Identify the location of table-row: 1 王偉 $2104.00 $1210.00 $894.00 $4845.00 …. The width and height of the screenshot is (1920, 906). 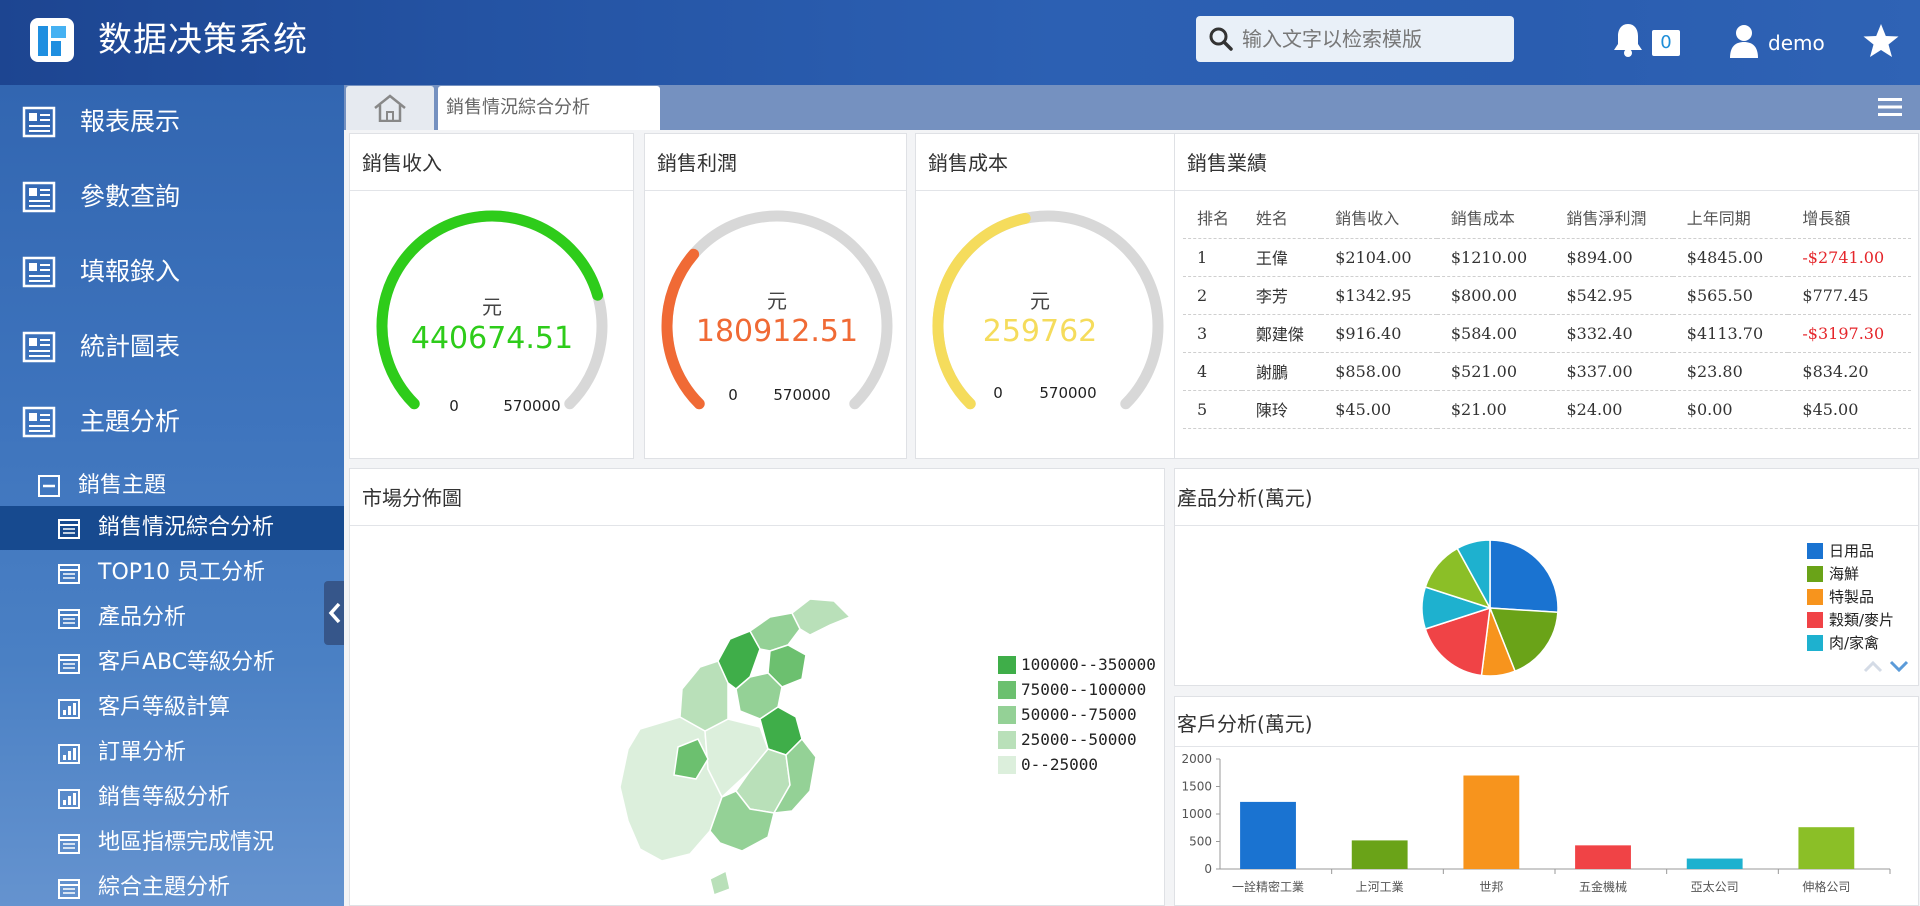
(1547, 257).